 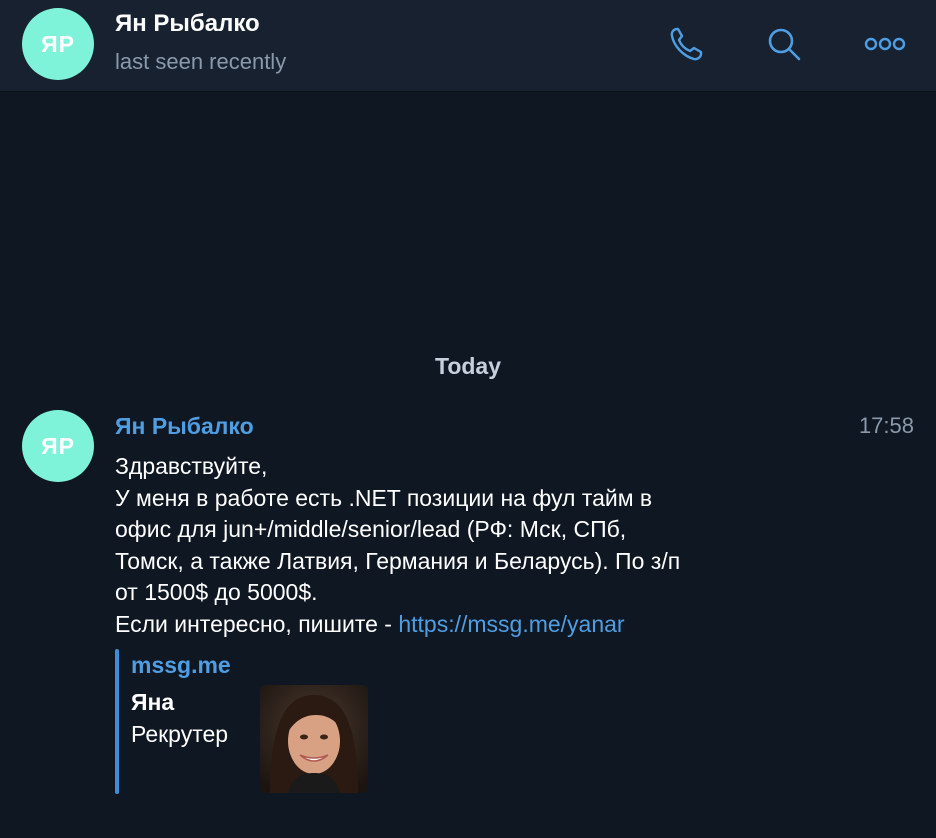 What do you see at coordinates (201, 61) in the screenshot?
I see `contact-status: last seen recently` at bounding box center [201, 61].